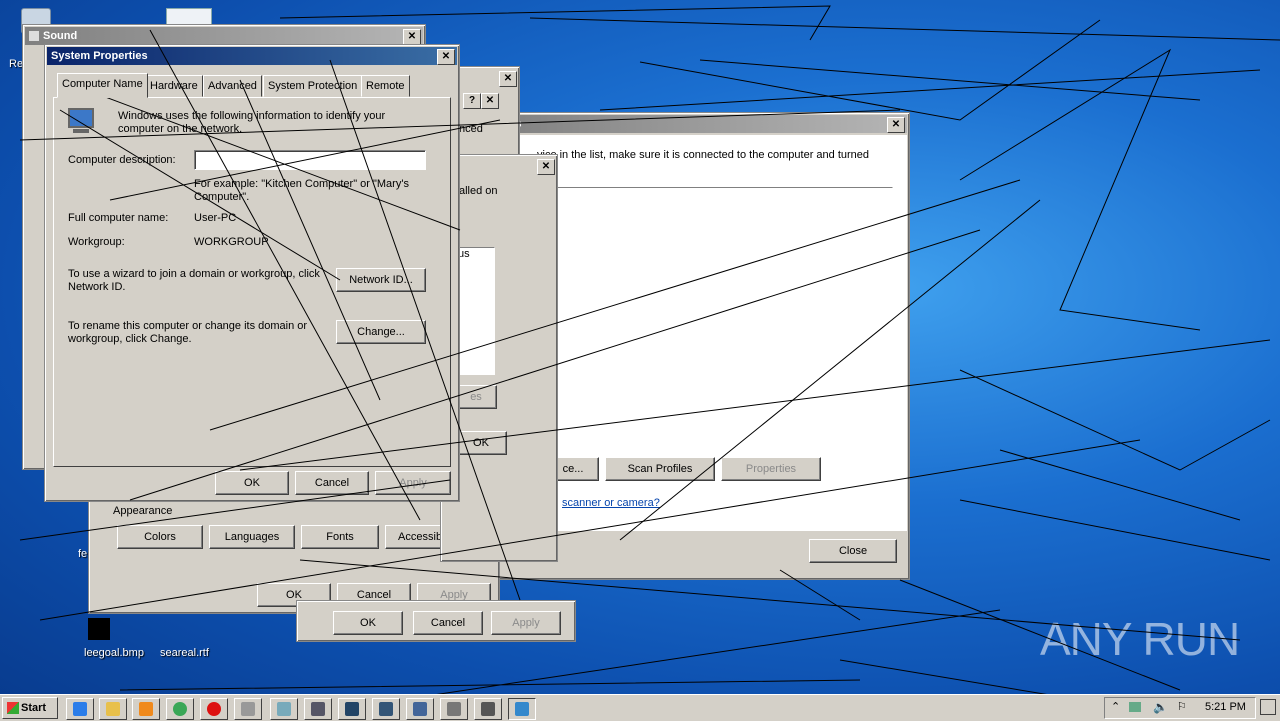 The height and width of the screenshot is (721, 1280). I want to click on description-label: Computer description:, so click(122, 160).